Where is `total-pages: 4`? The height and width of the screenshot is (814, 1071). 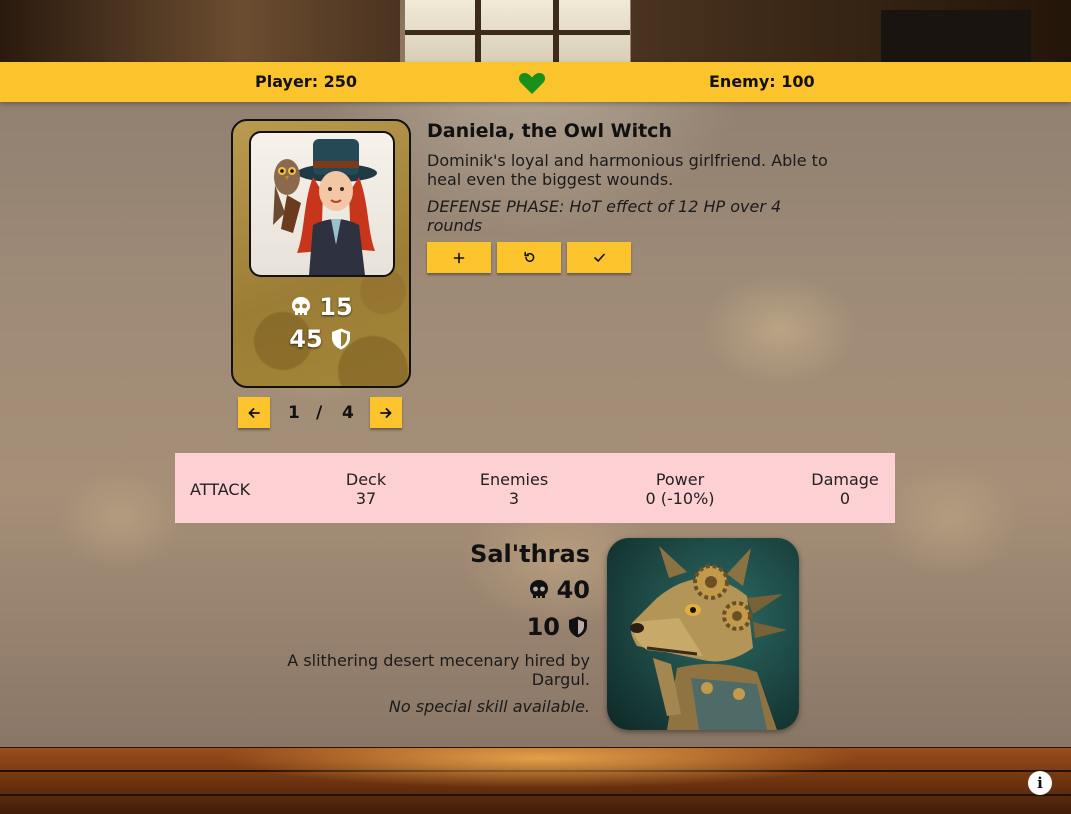 total-pages: 4 is located at coordinates (348, 413).